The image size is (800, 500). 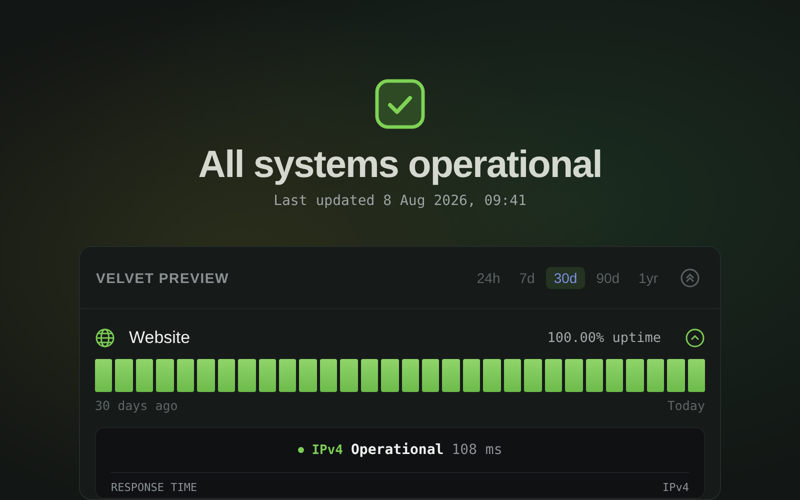 What do you see at coordinates (105, 338) in the screenshot?
I see `globe-icon` at bounding box center [105, 338].